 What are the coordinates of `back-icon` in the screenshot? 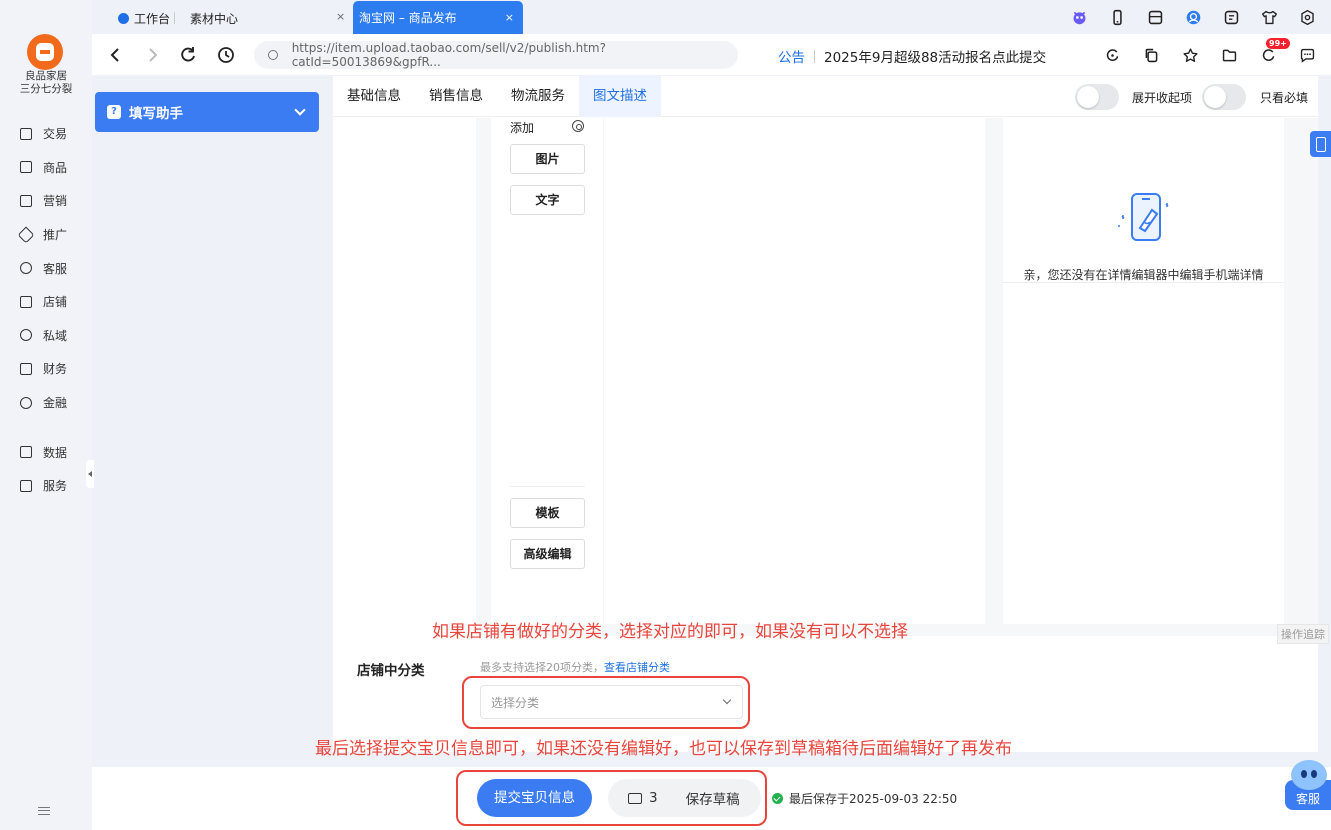 It's located at (116, 55).